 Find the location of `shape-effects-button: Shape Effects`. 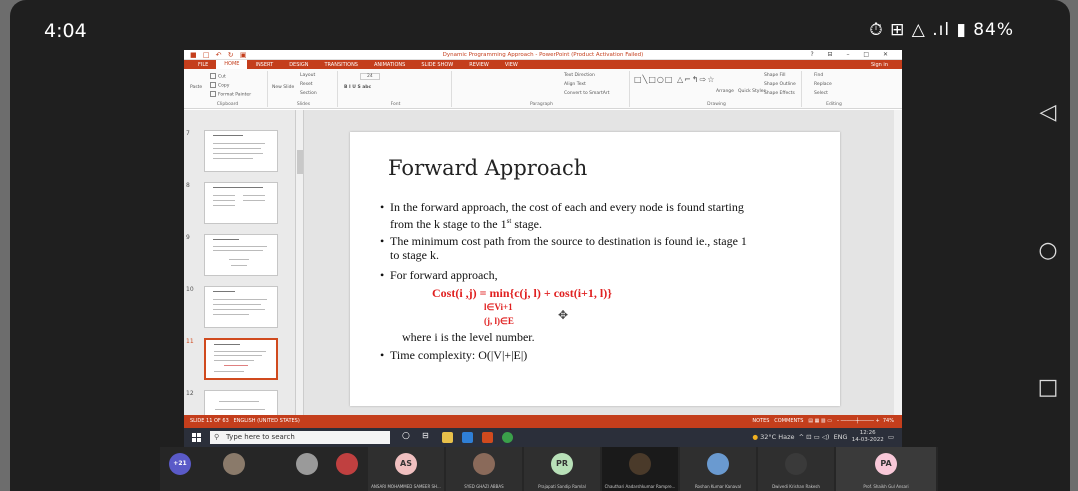

shape-effects-button: Shape Effects is located at coordinates (779, 93).